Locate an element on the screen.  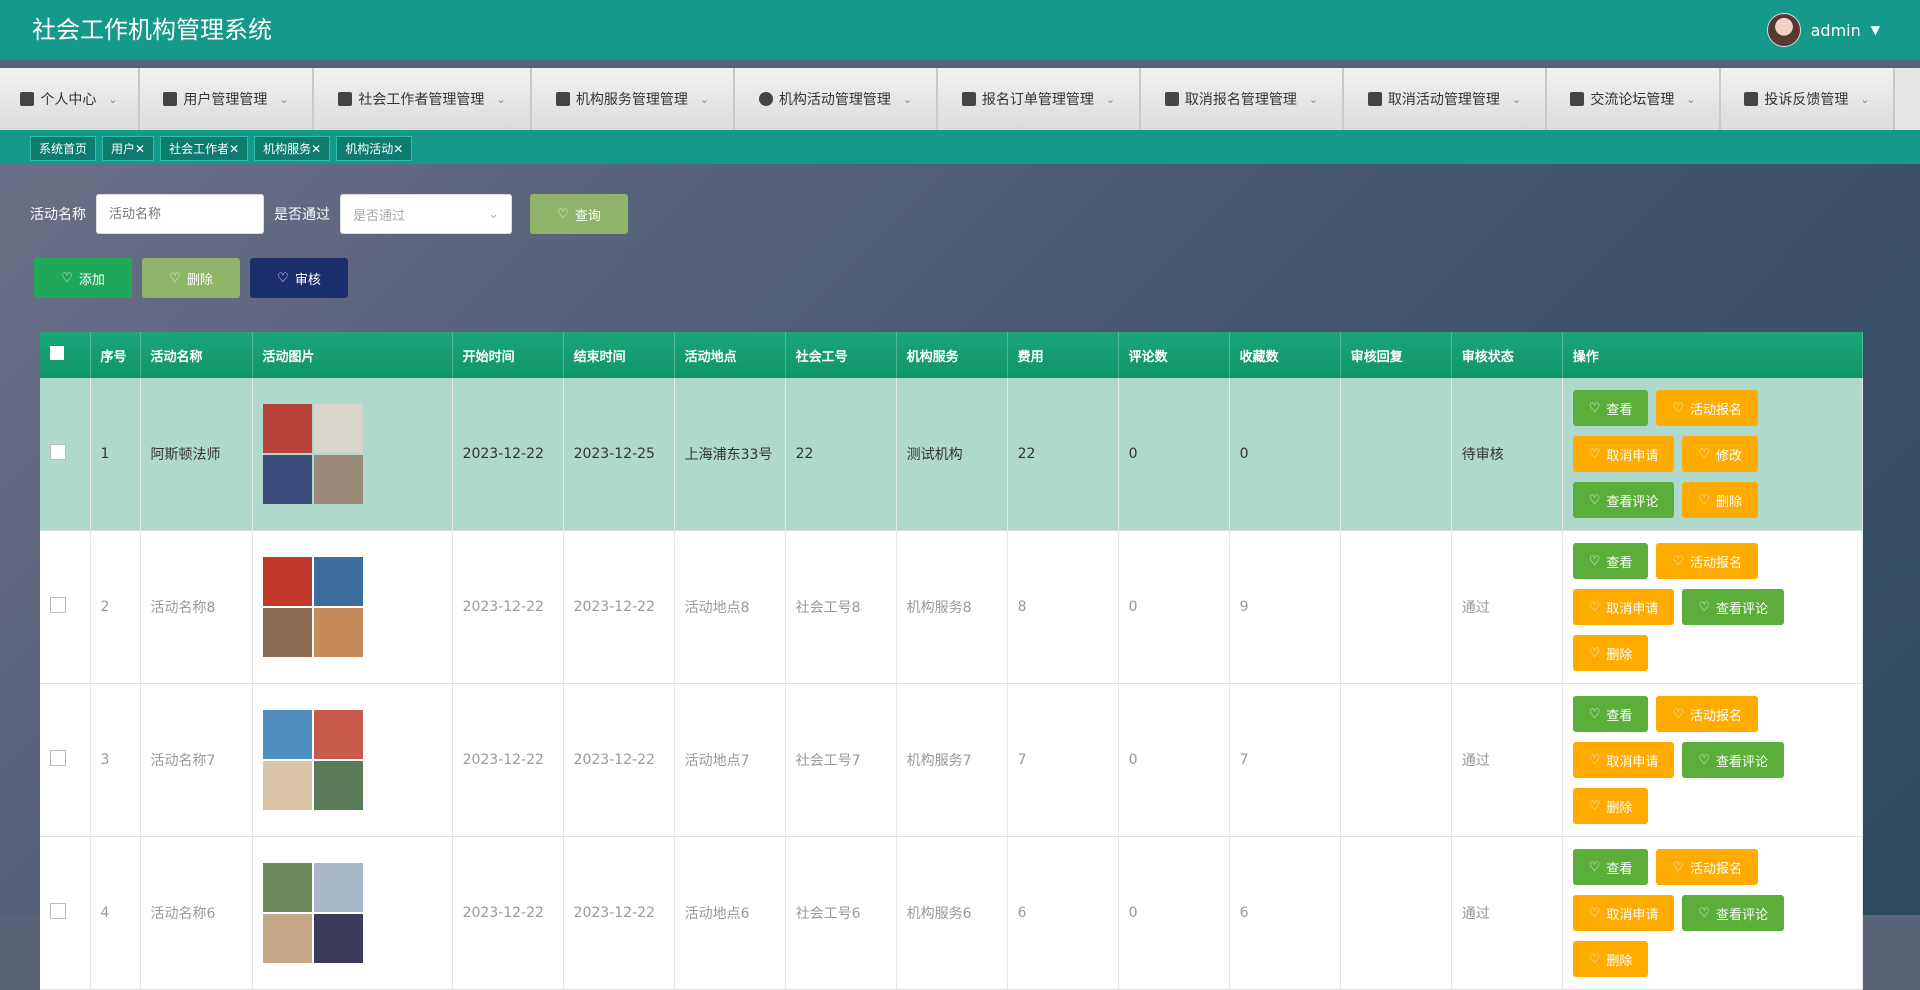
user-menu: admin ▼ is located at coordinates (1823, 30).